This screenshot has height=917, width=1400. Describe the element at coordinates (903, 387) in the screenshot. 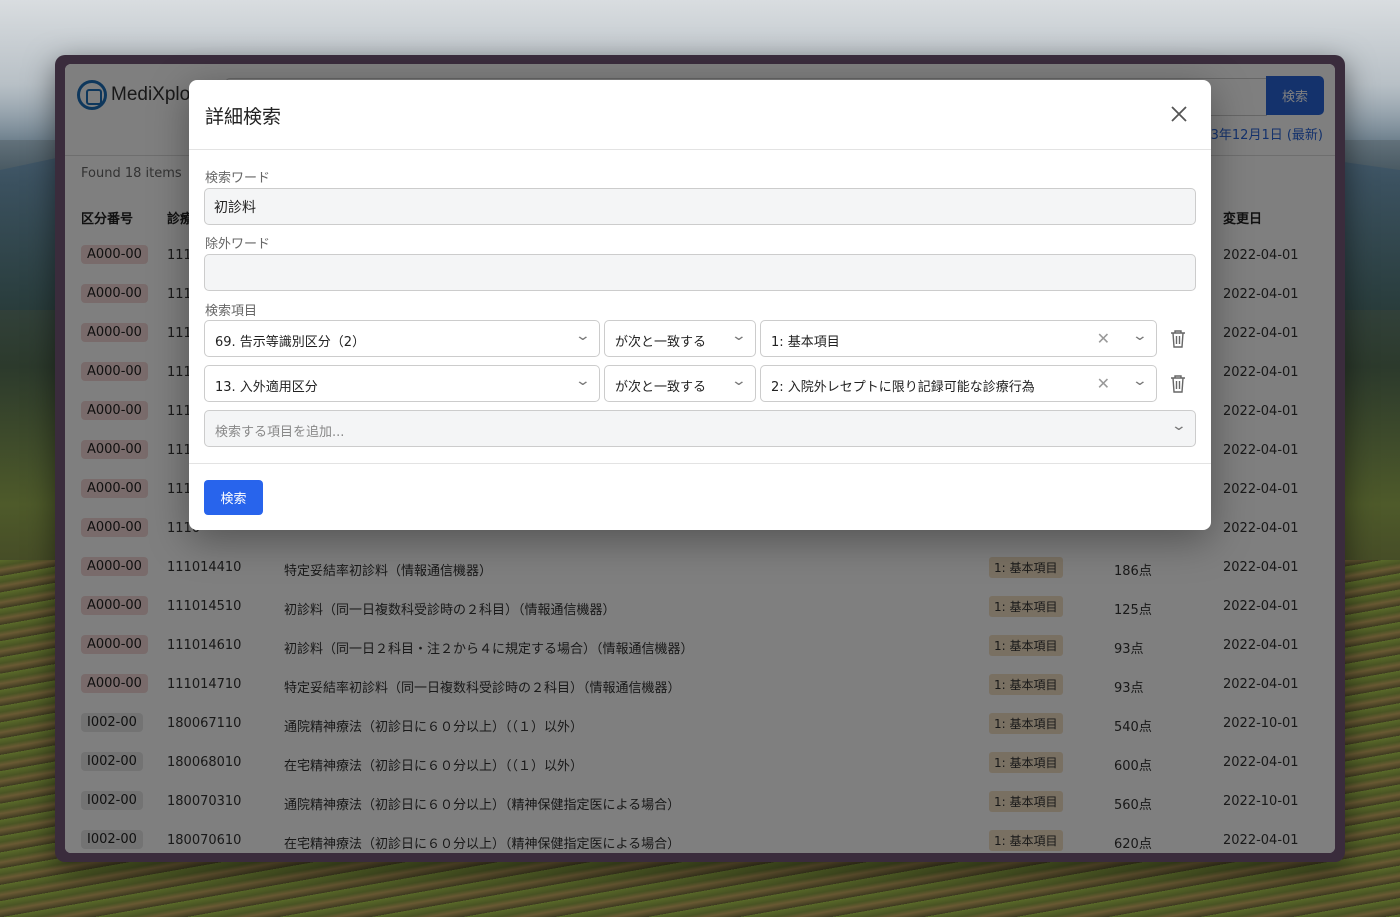

I see `condition-value-text: 2: 入院外レセプトに限り記録可能な診療行為` at that location.